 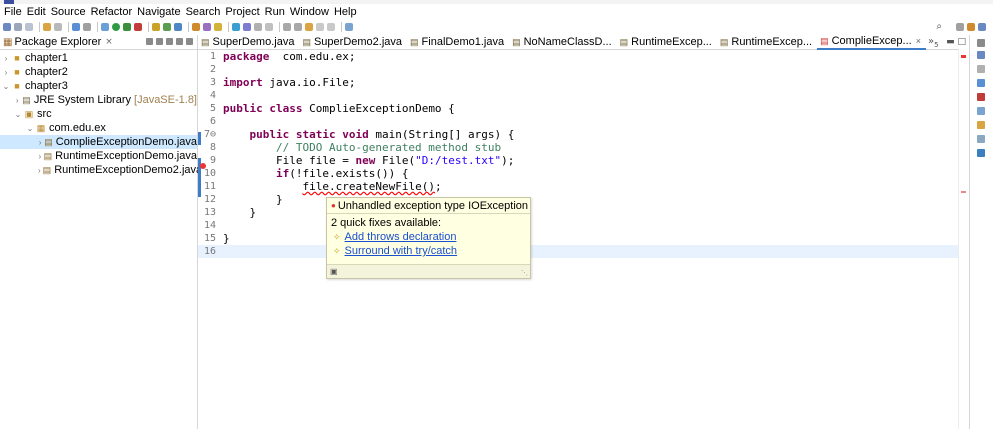 I want to click on outline-view-icon, so click(x=981, y=55).